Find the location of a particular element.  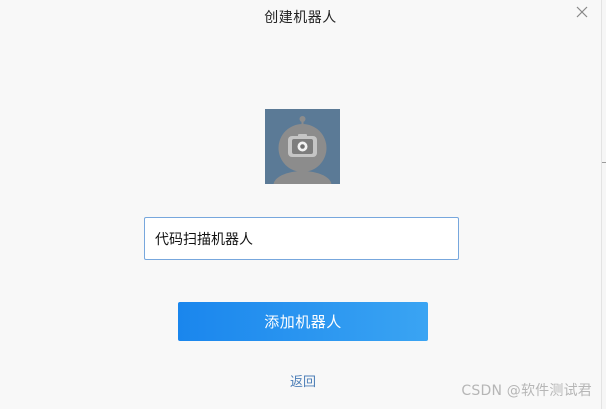

robot-name-input is located at coordinates (301, 238).